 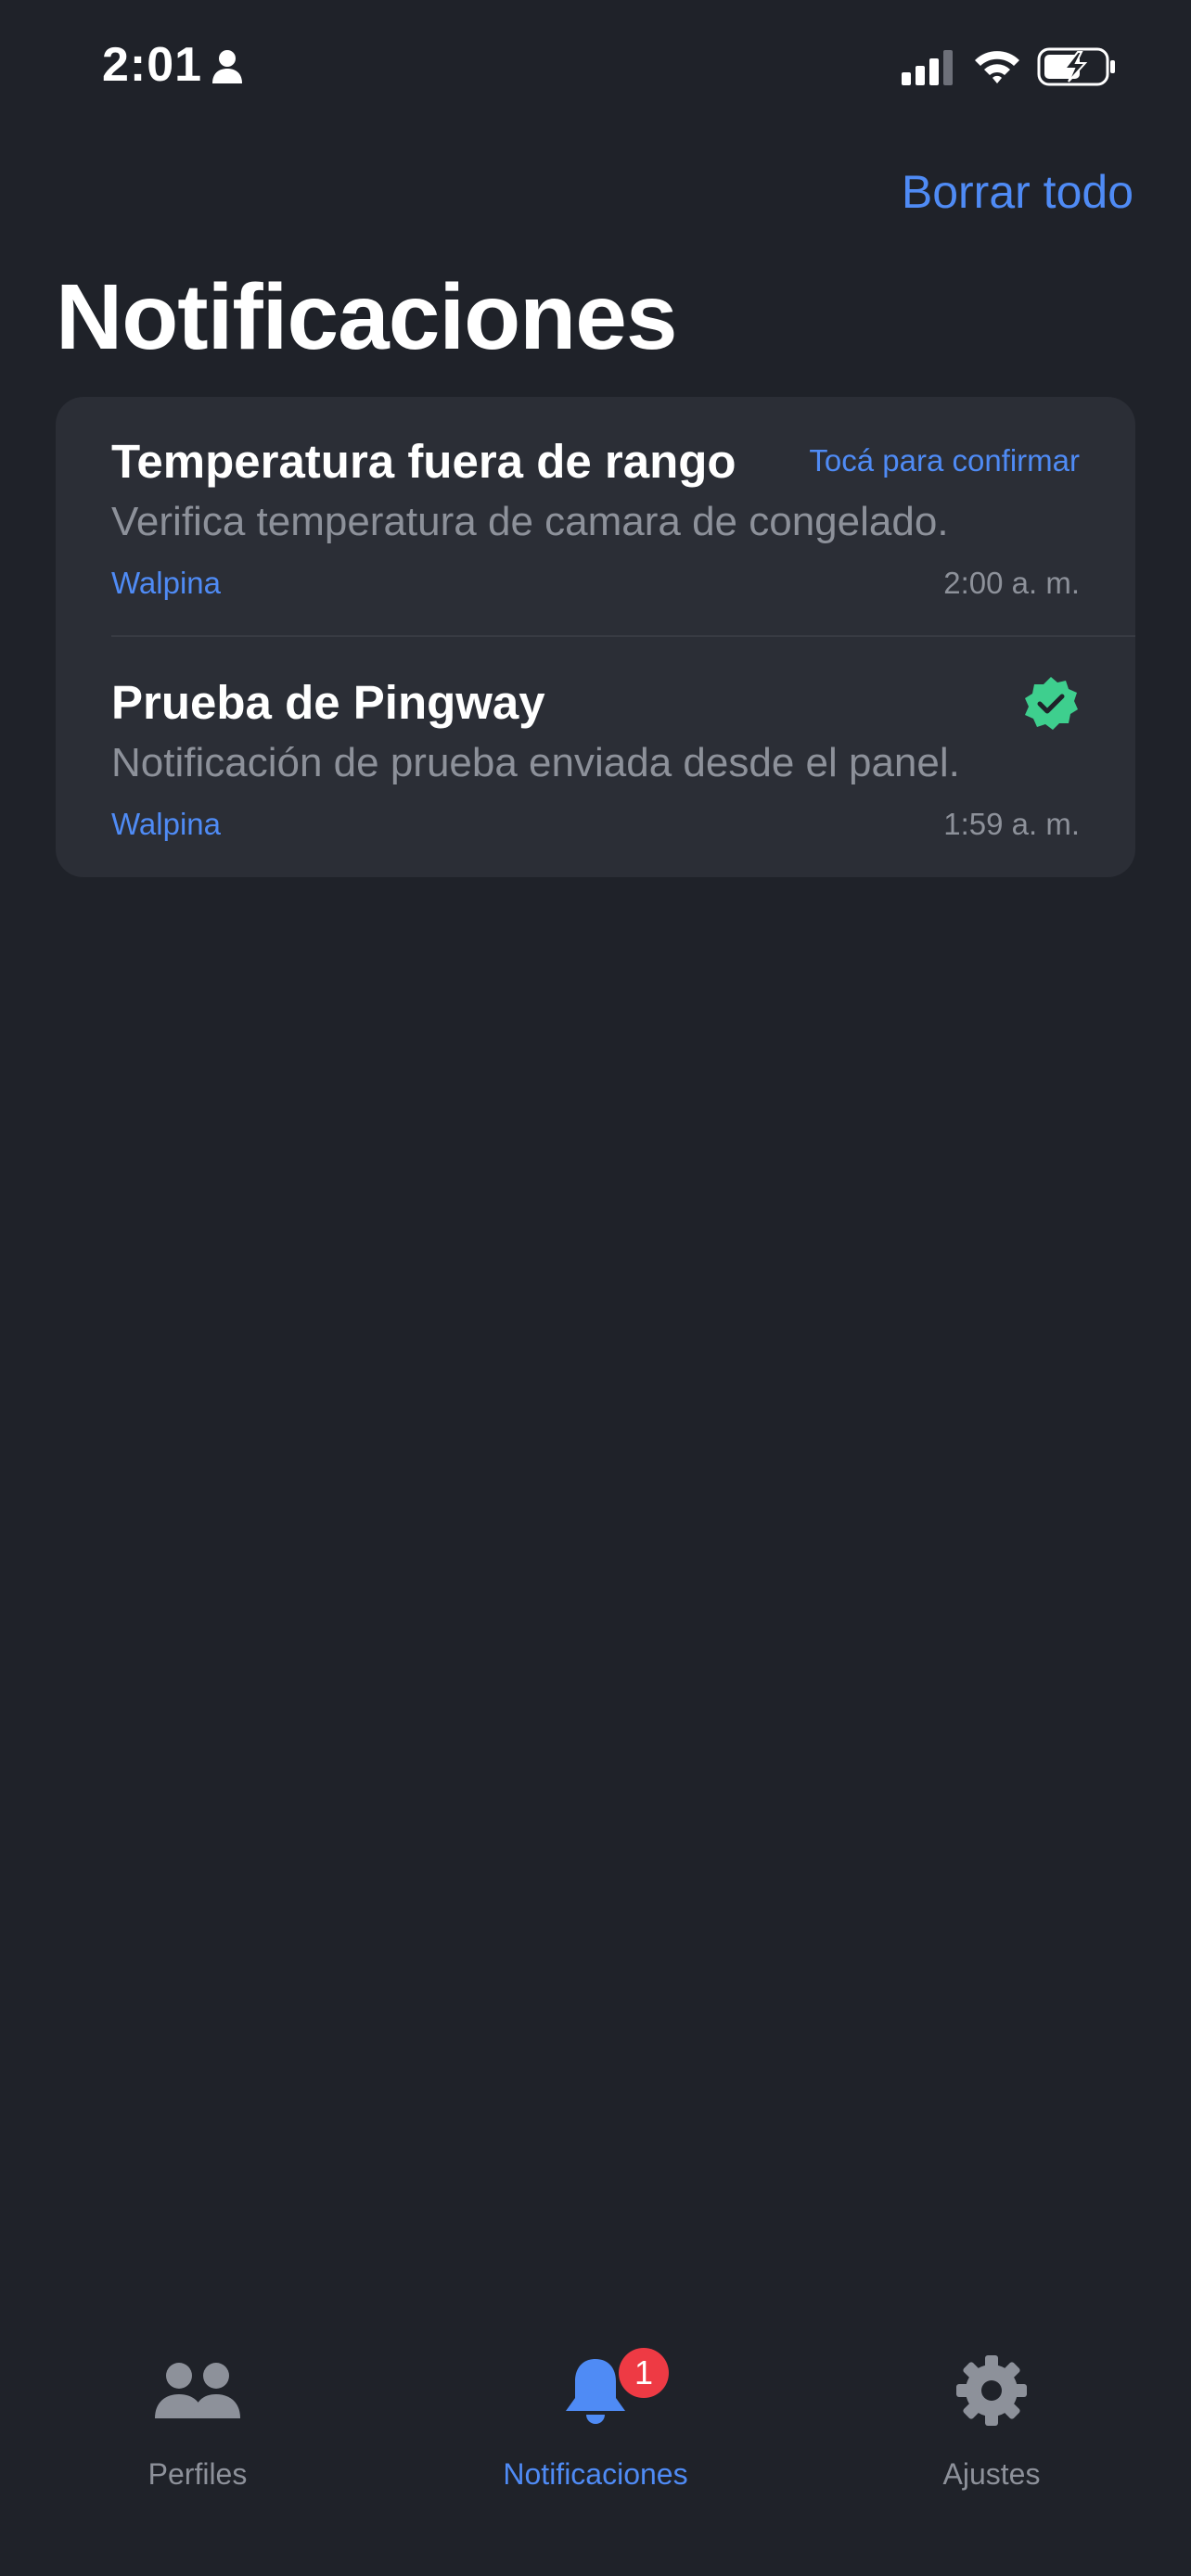 What do you see at coordinates (927, 67) in the screenshot?
I see `cellular-signal-icon` at bounding box center [927, 67].